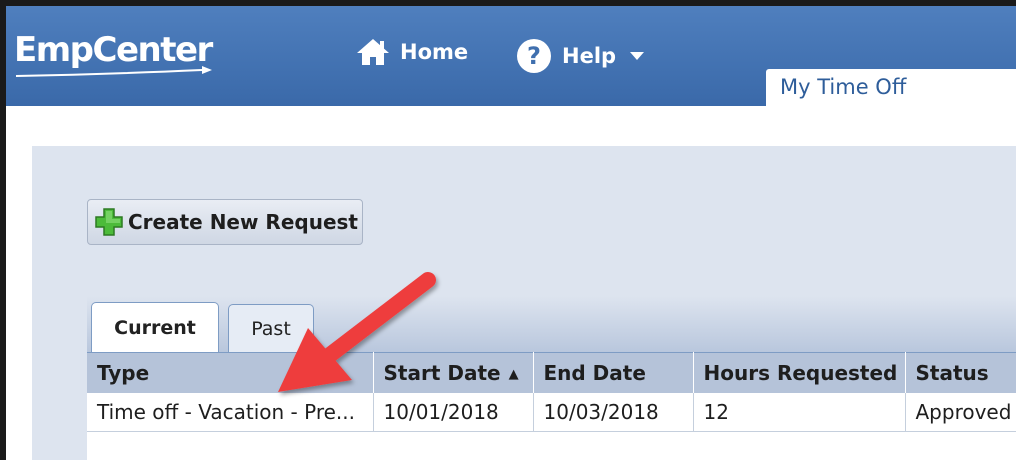 The height and width of the screenshot is (460, 1016). Describe the element at coordinates (109, 222) in the screenshot. I see `plus-icon` at that location.